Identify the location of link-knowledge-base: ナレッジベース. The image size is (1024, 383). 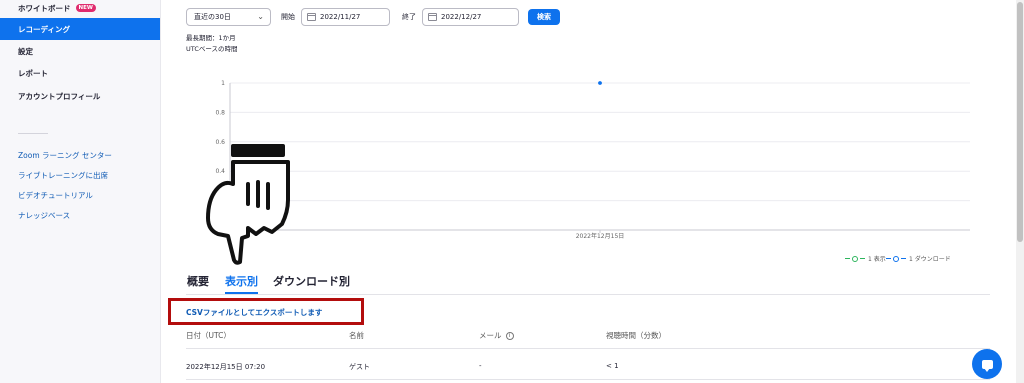
(44, 215).